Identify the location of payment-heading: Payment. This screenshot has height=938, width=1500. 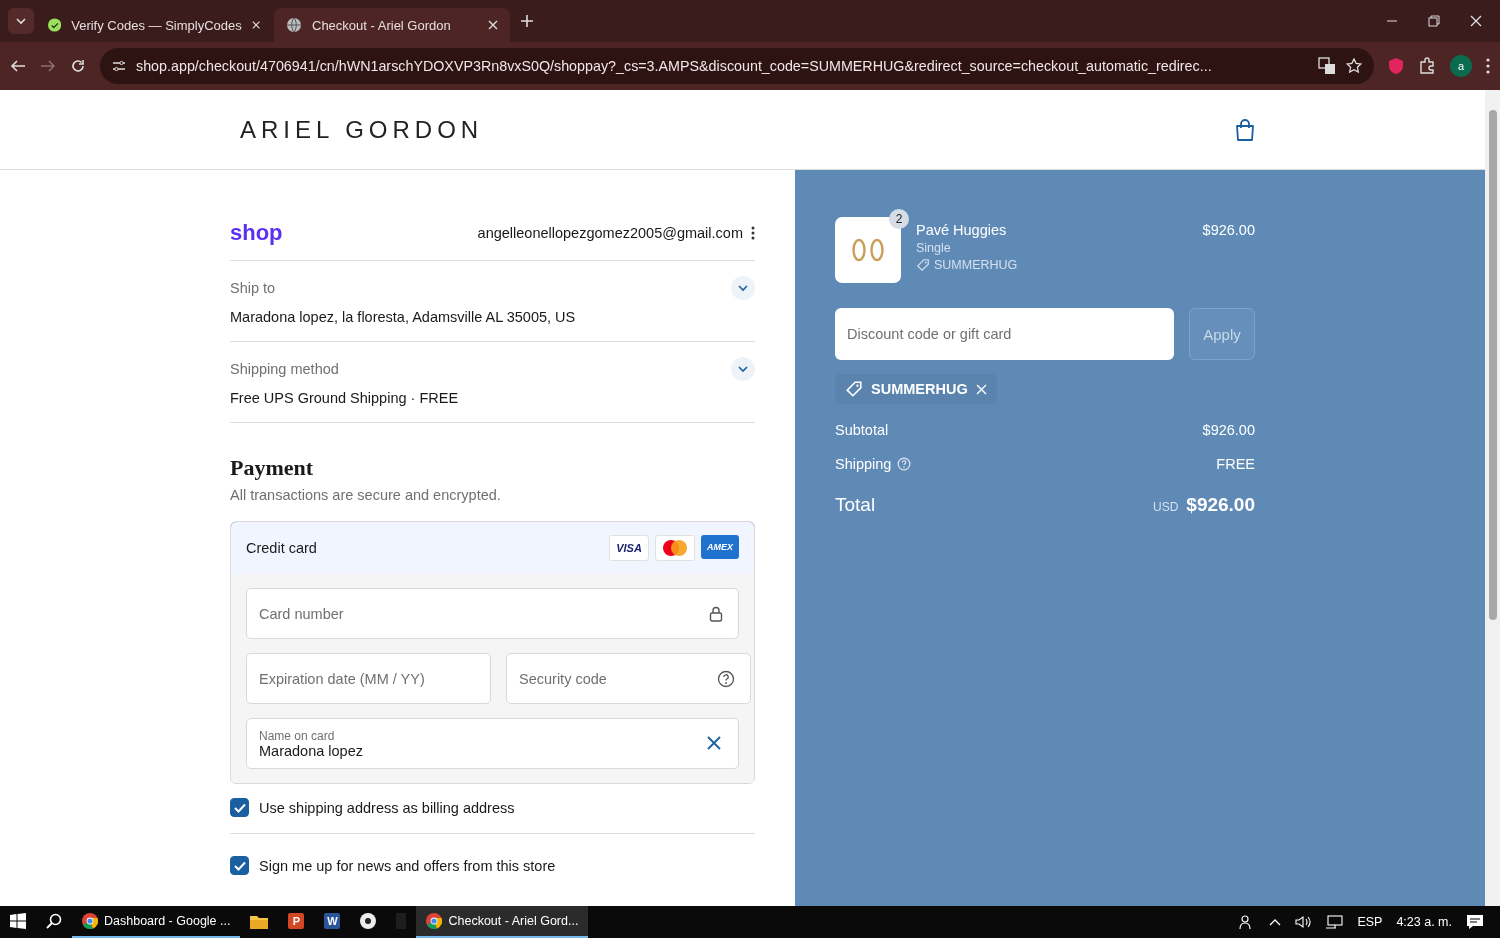
(272, 468).